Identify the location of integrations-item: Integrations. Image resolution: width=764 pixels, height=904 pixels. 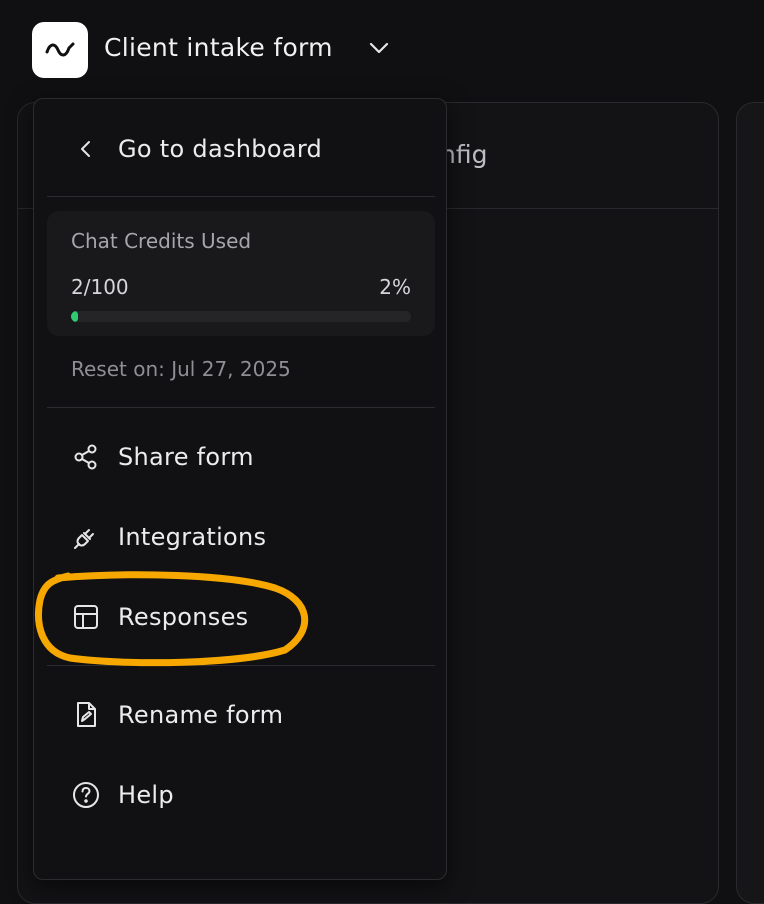
(169, 537).